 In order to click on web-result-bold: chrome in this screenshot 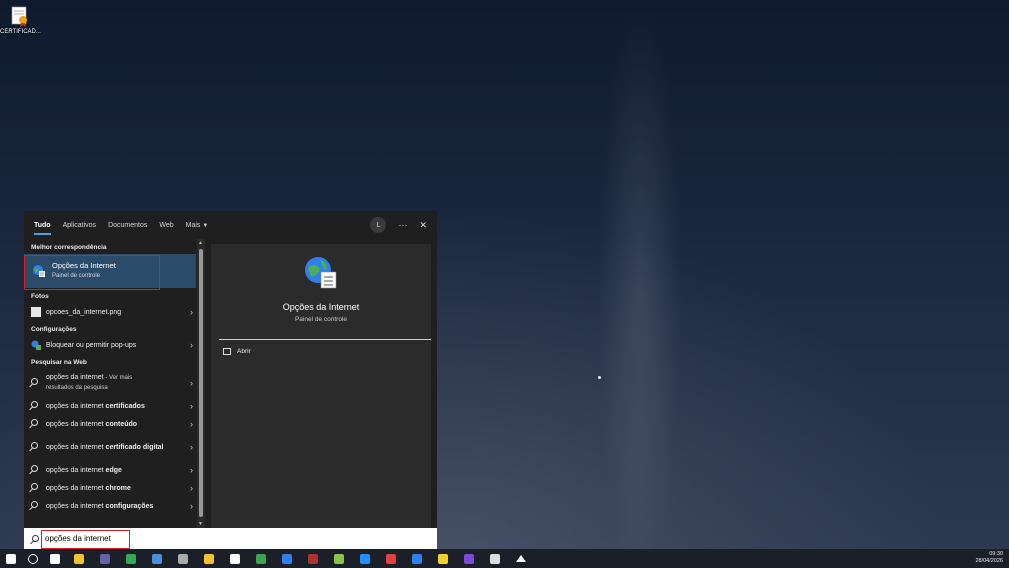, I will do `click(118, 488)`.